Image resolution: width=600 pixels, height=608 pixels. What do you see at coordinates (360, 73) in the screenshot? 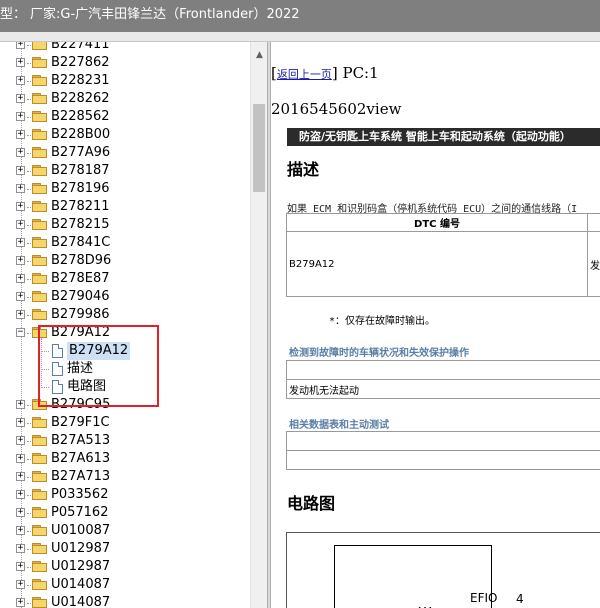
I see `page-counter: PC:1` at bounding box center [360, 73].